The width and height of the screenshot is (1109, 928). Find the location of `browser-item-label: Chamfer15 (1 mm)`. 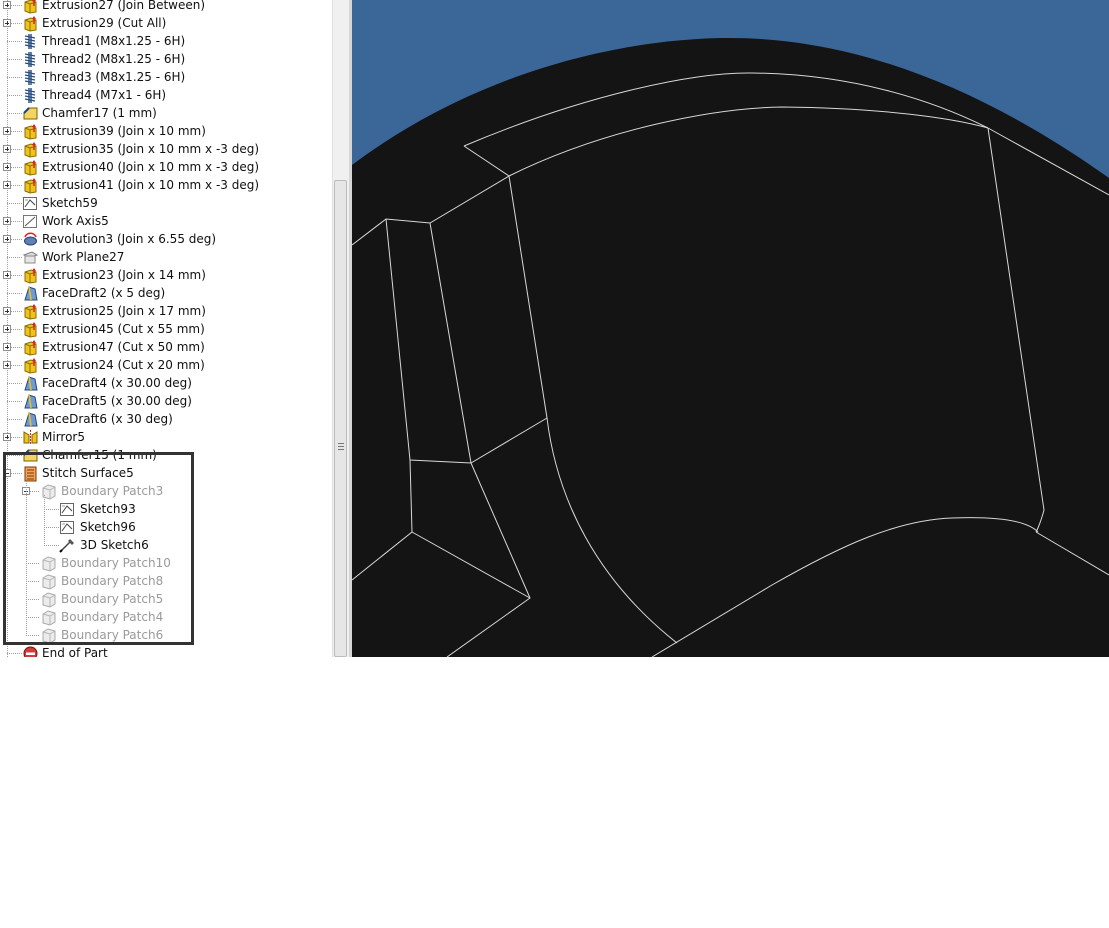

browser-item-label: Chamfer15 (1 mm) is located at coordinates (99, 455).